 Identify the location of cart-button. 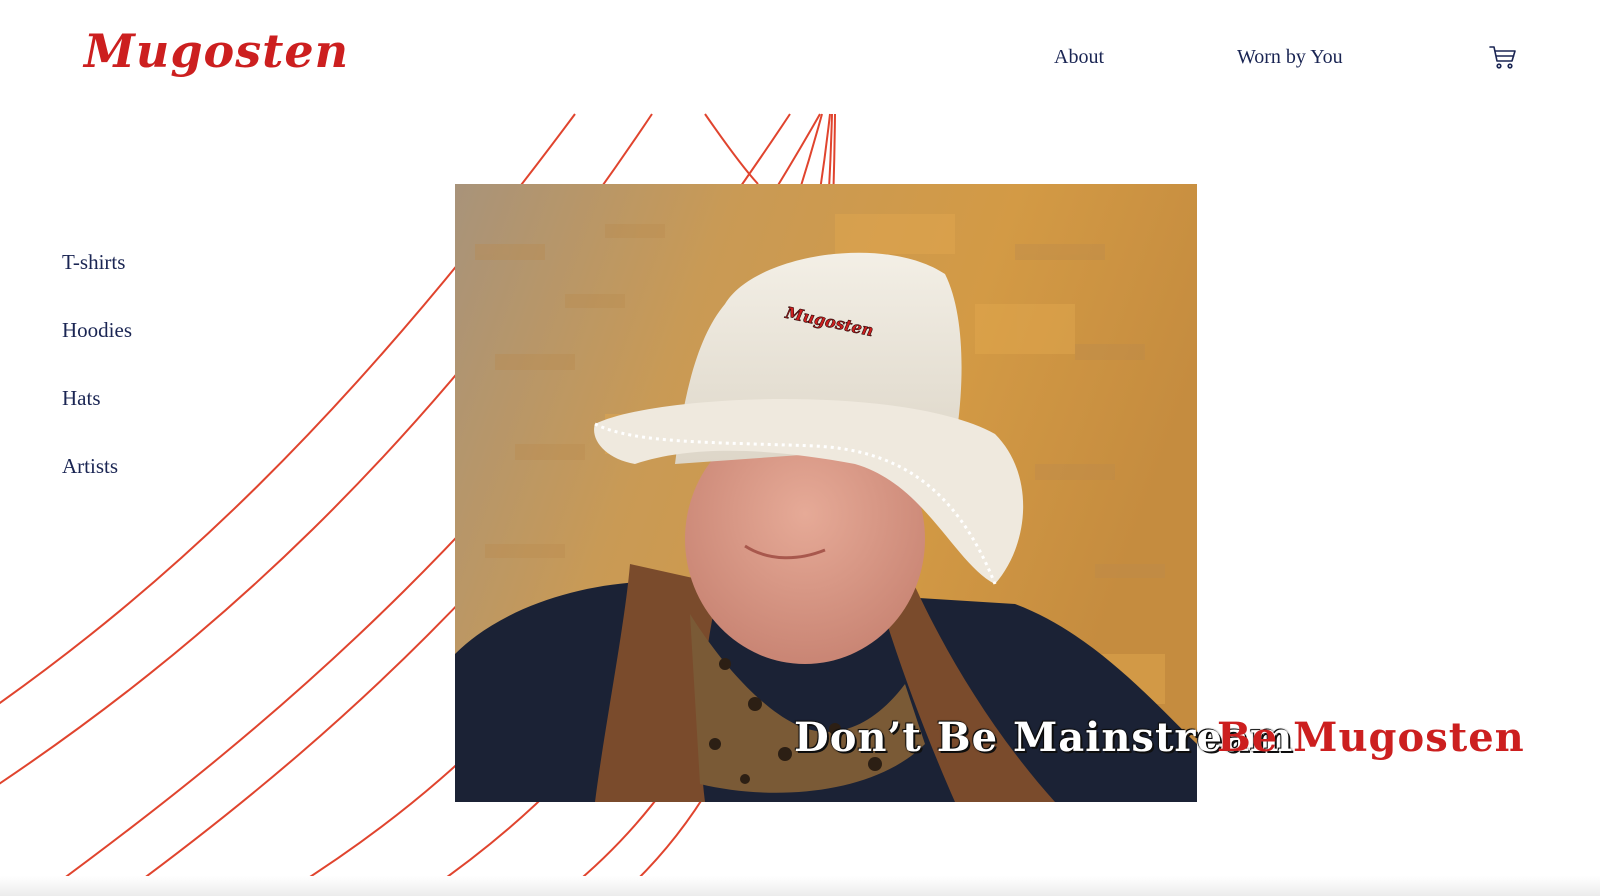
(1503, 57).